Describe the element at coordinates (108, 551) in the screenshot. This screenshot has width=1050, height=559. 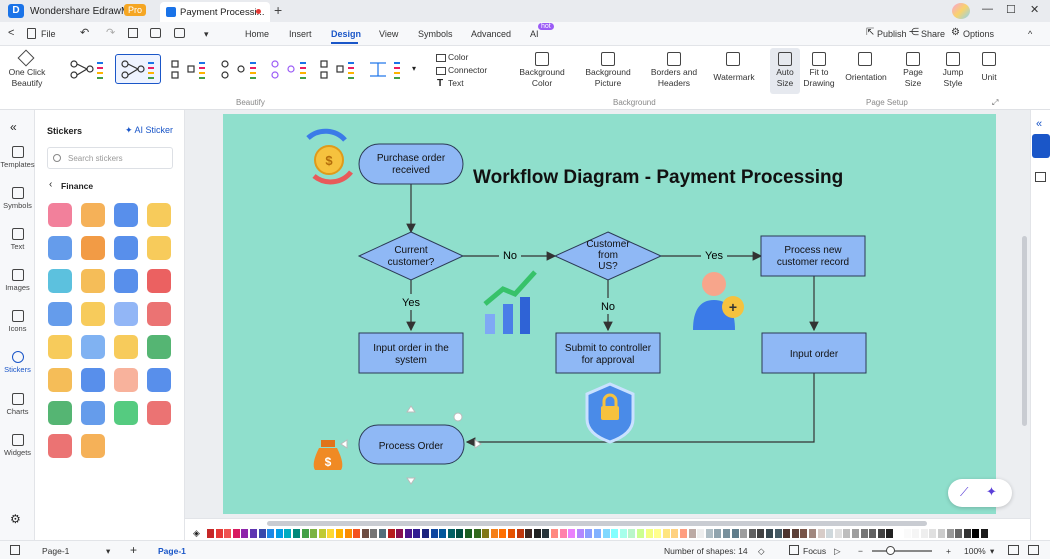
I see `page-dropdown-chevron-icon: ▾` at that location.